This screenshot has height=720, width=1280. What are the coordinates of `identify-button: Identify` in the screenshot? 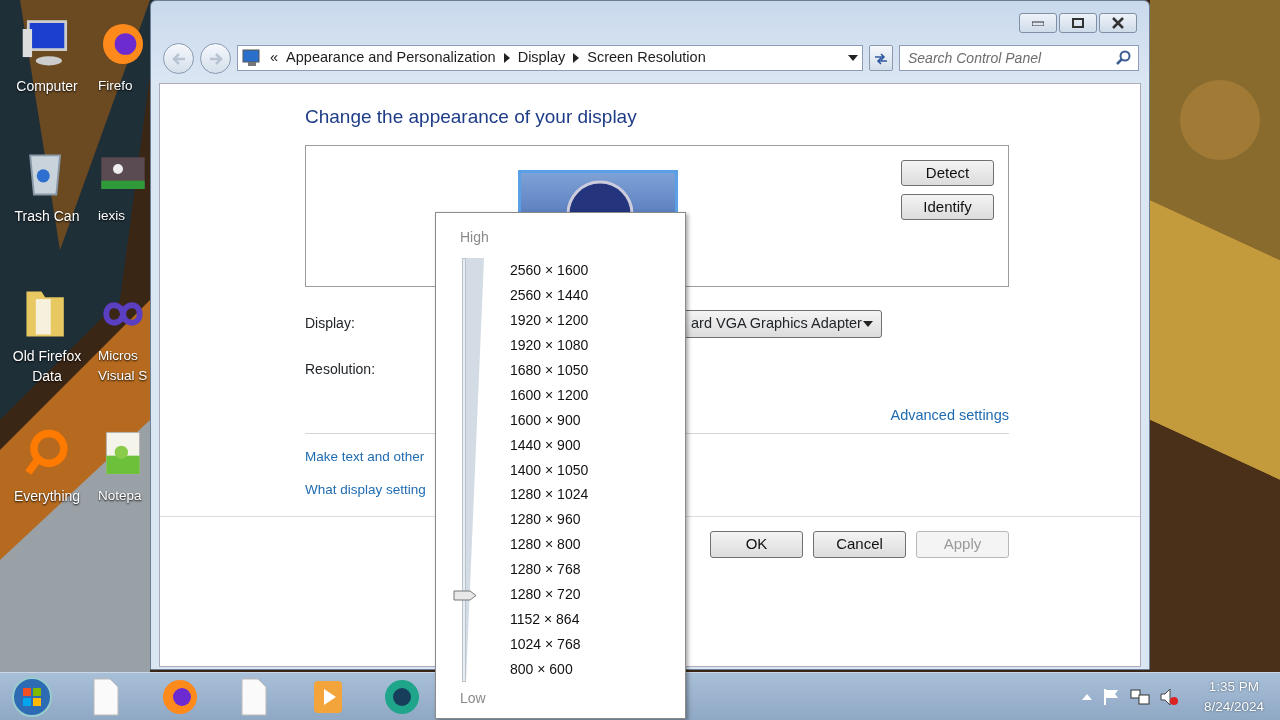 It's located at (947, 206).